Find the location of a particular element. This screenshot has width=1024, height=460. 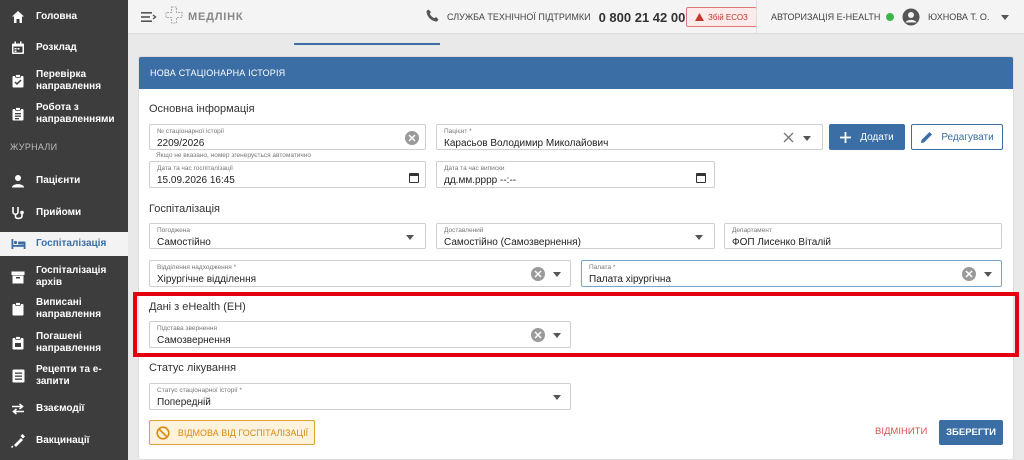

syringe-icon is located at coordinates (18, 441).